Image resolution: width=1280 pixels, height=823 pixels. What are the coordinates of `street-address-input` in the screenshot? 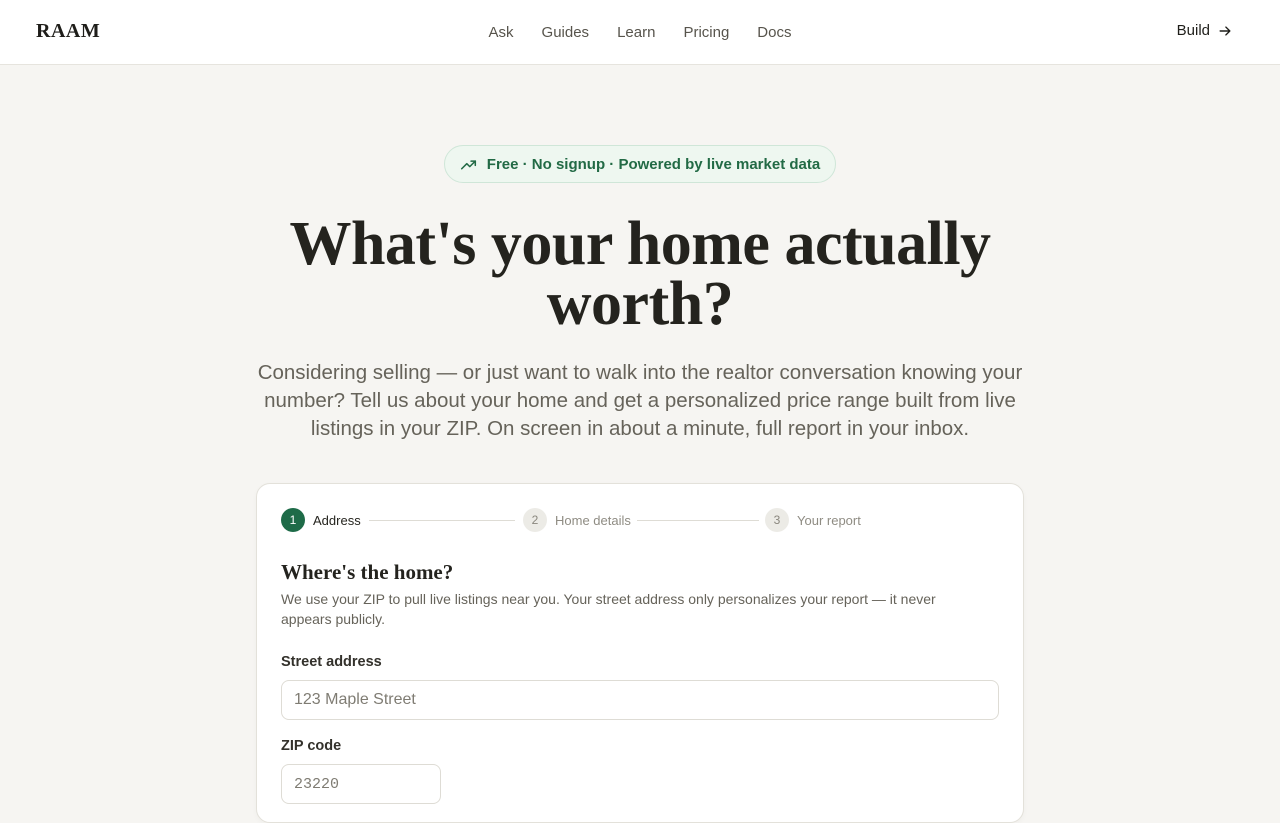 It's located at (640, 700).